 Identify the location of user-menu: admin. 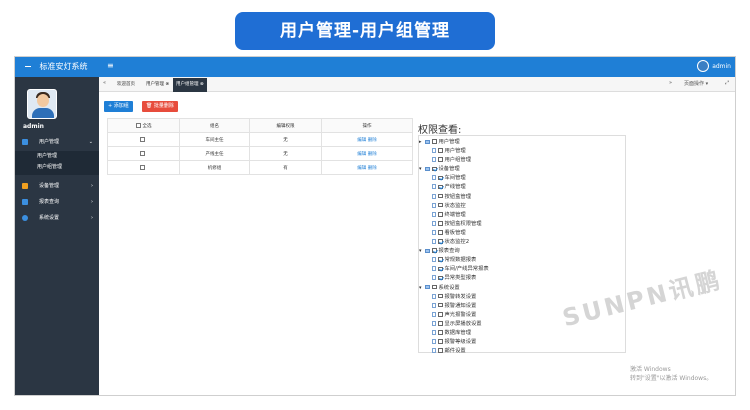
(714, 66).